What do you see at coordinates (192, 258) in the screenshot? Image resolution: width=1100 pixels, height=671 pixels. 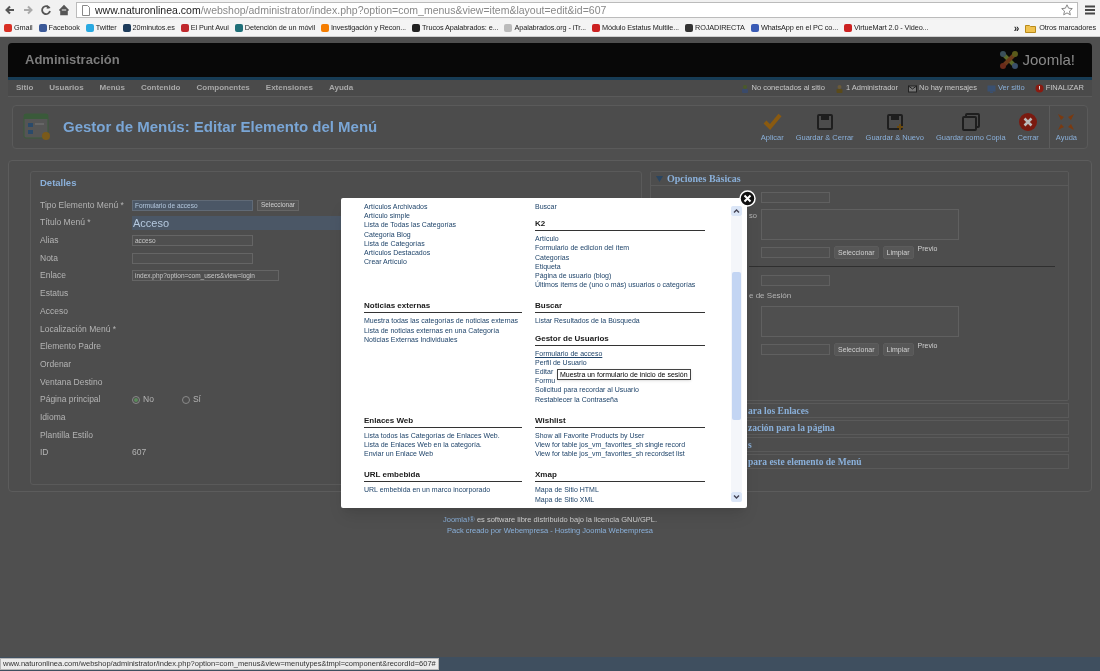 I see `input-field` at bounding box center [192, 258].